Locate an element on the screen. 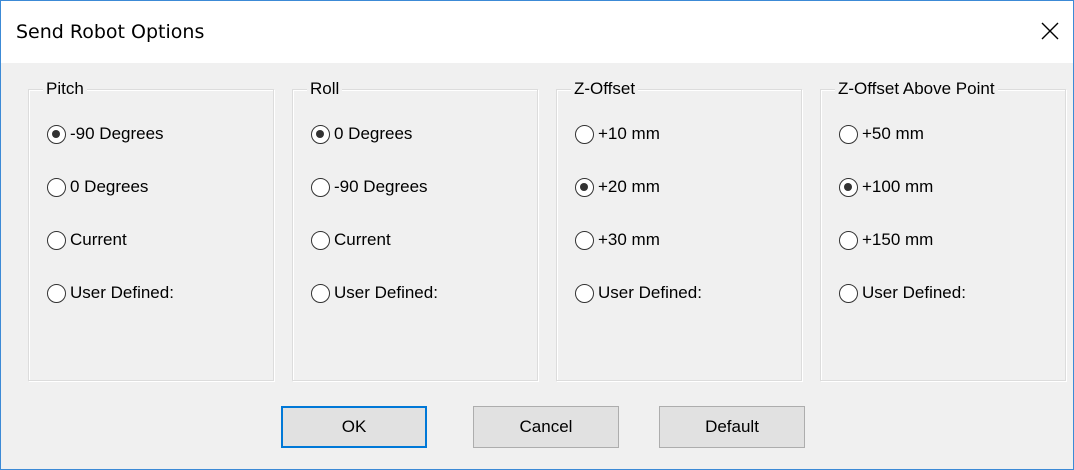 Image resolution: width=1074 pixels, height=470 pixels. pitch-option-minus-90: -90 Degrees is located at coordinates (105, 134).